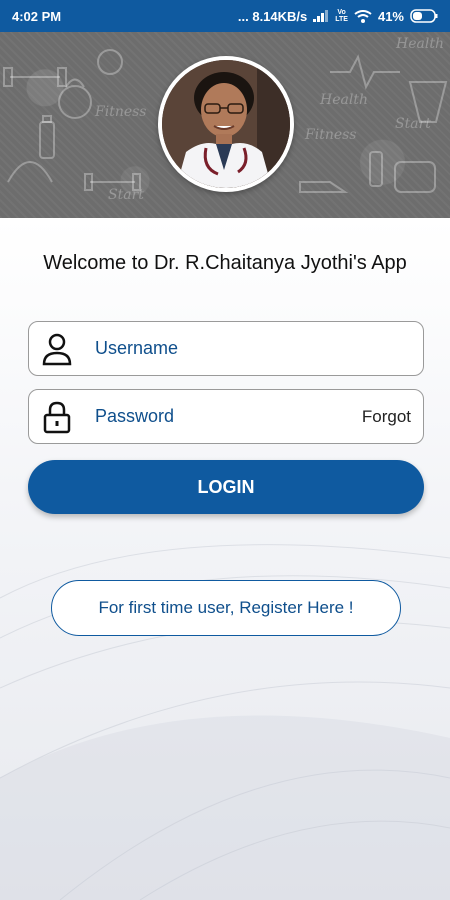 The image size is (450, 900). What do you see at coordinates (225, 263) in the screenshot?
I see `welcome-title: Welcome to Dr. R.Chaitanya Jyothi's App` at bounding box center [225, 263].